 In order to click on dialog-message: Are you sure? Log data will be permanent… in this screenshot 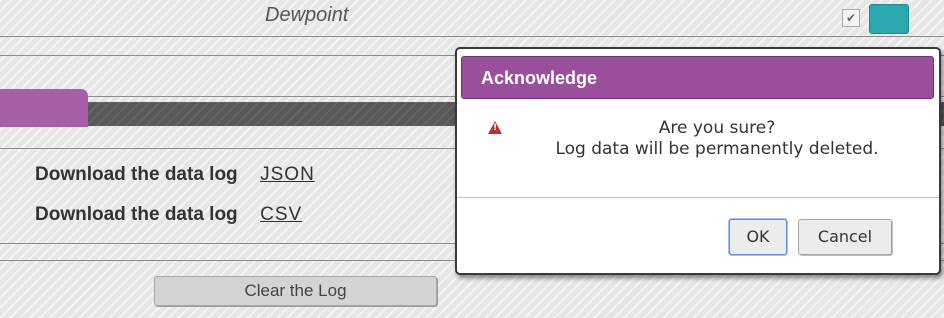, I will do `click(717, 139)`.